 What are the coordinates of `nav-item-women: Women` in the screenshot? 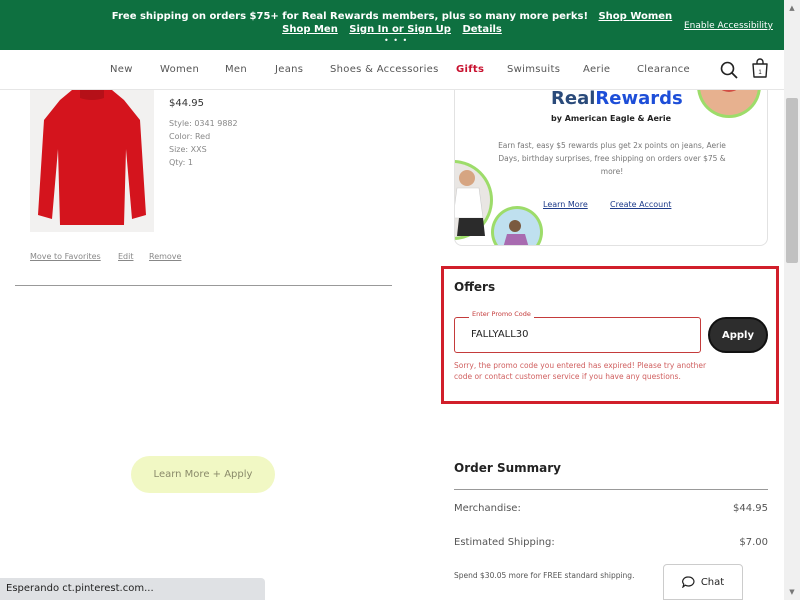 It's located at (179, 69).